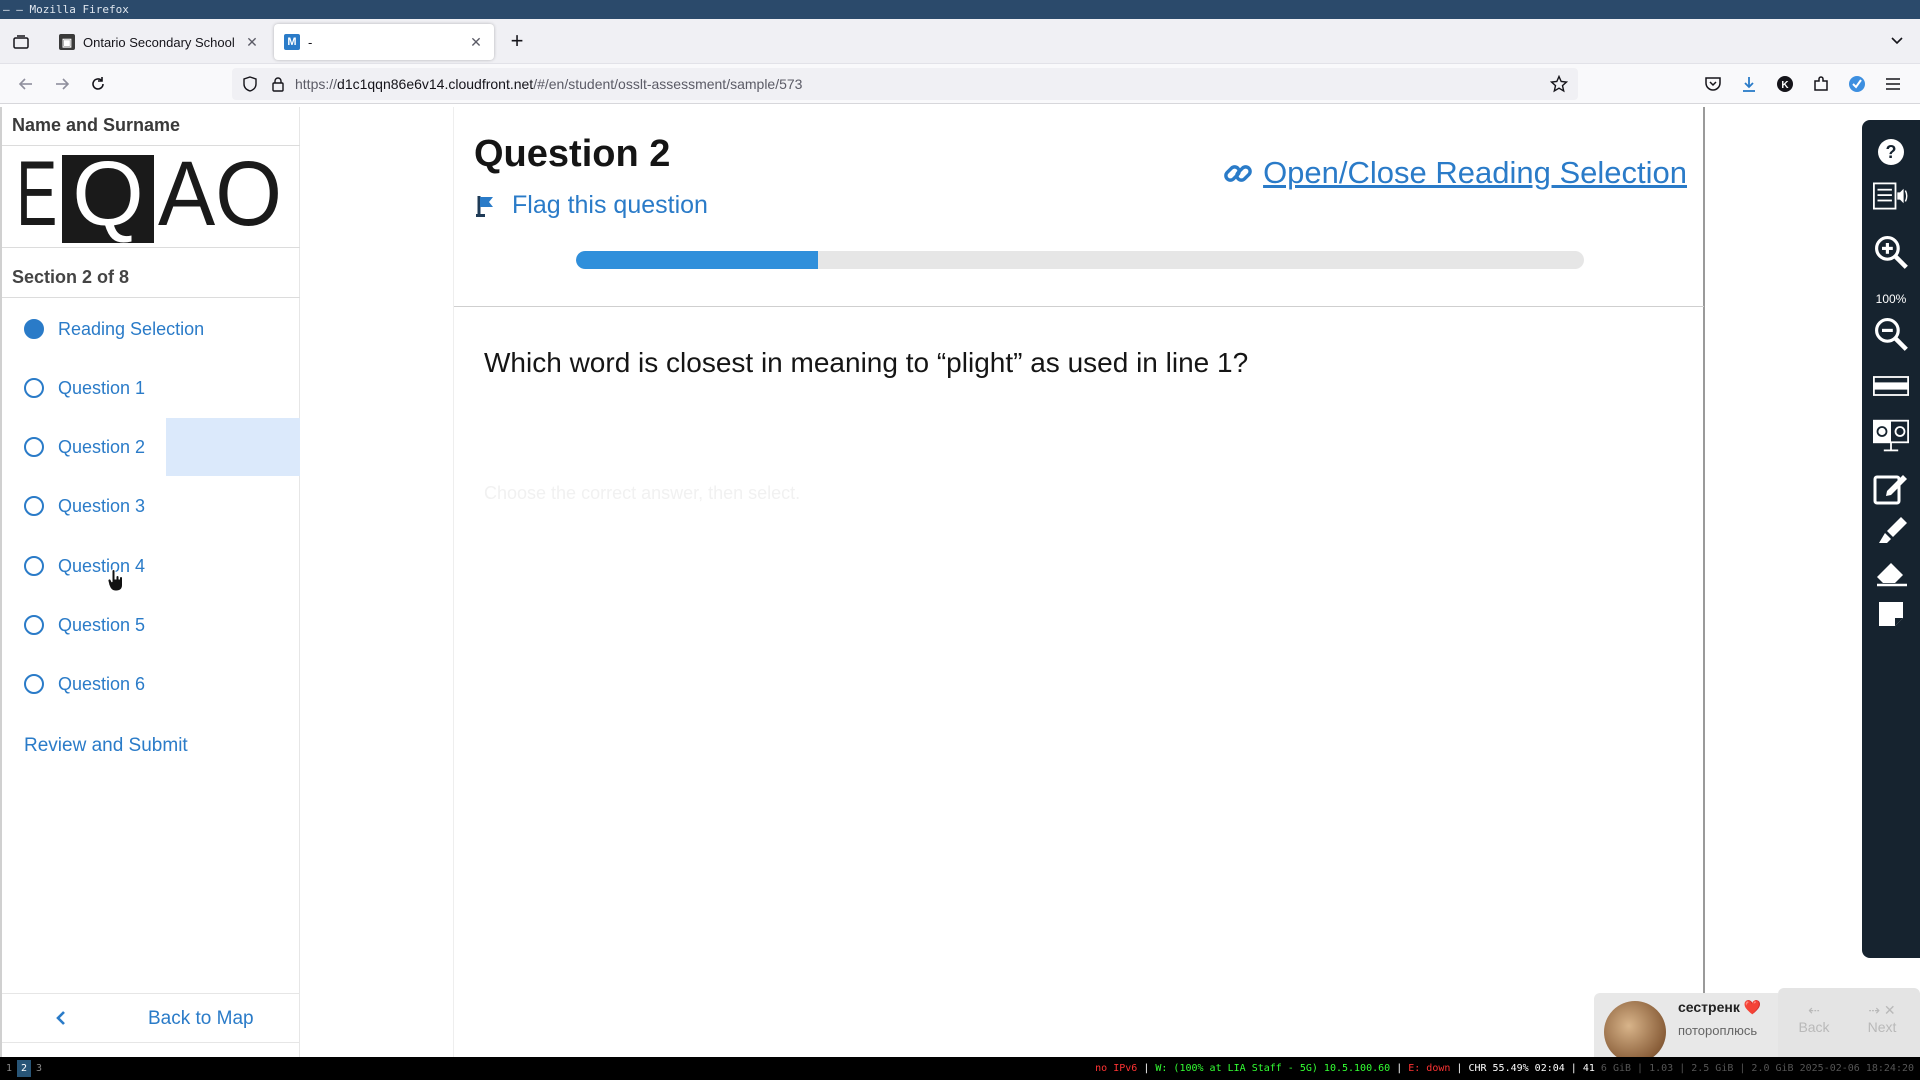 Image resolution: width=1920 pixels, height=1080 pixels. Describe the element at coordinates (151, 388) in the screenshot. I see `sidebar-item-question-1: Question 1` at that location.